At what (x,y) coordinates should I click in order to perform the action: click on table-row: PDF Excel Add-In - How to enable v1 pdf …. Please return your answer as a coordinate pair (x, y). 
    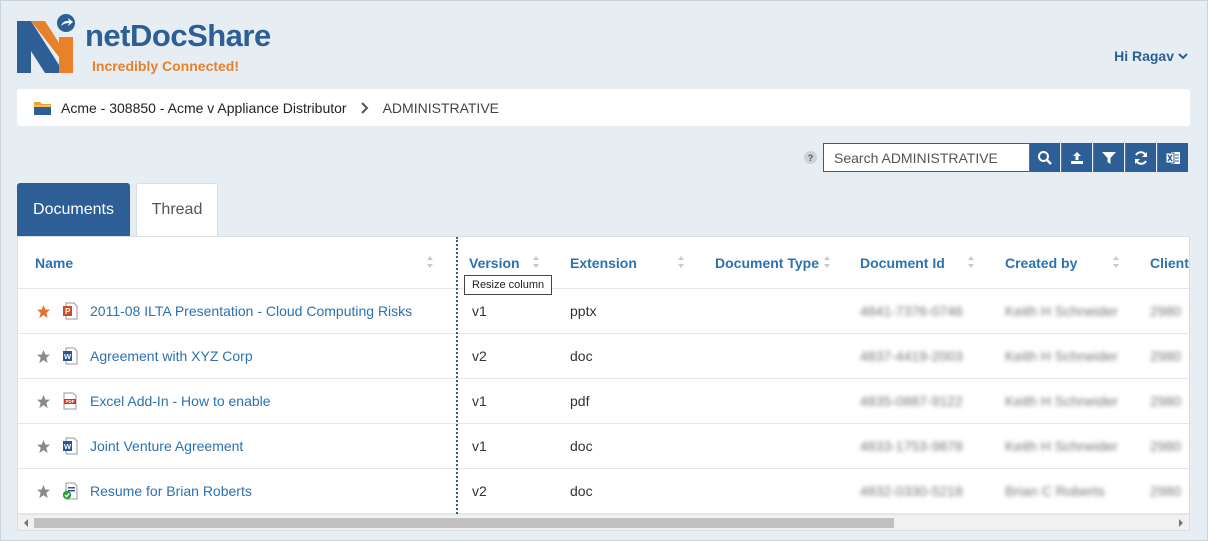
    Looking at the image, I should click on (603, 401).